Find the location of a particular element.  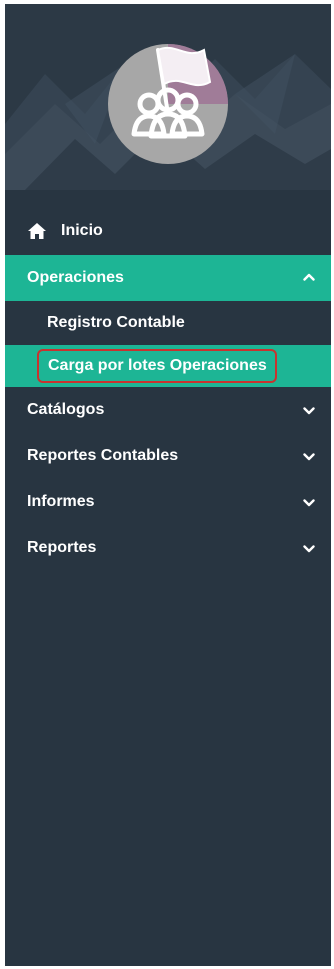

sidebar-item-label: Informes is located at coordinates (61, 501).